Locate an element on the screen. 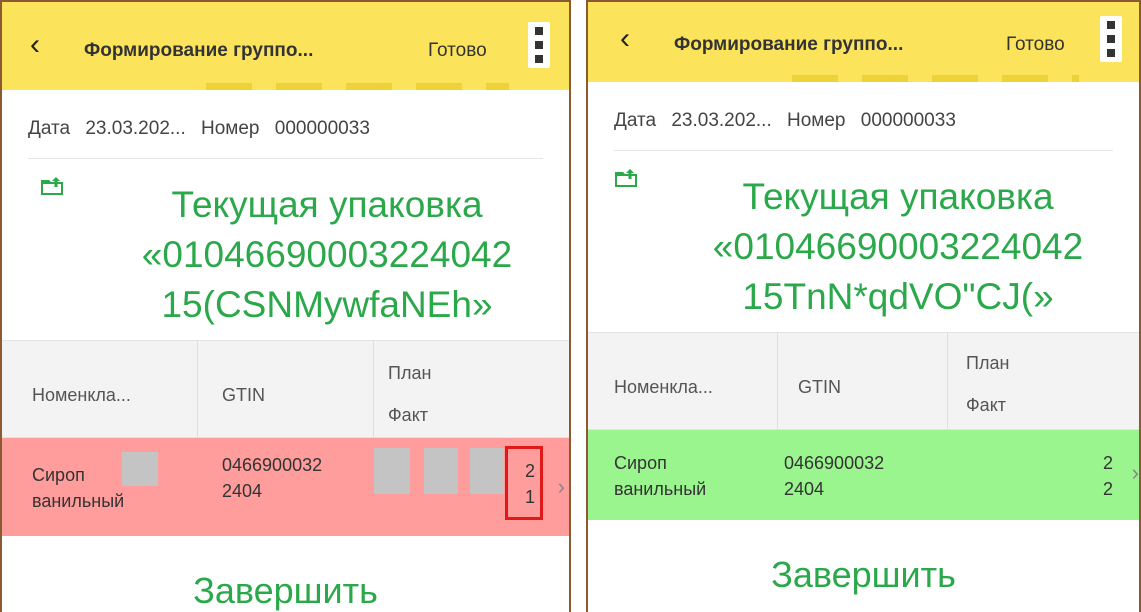  highlight-box is located at coordinates (524, 483).